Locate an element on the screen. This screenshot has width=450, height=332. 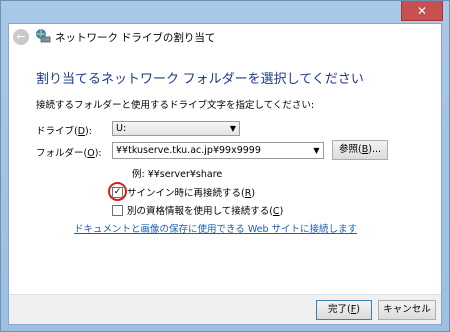
folder-path-input: ¥¥tkuserve.tku.ac.jp¥99x9999 ▼ is located at coordinates (218, 150).